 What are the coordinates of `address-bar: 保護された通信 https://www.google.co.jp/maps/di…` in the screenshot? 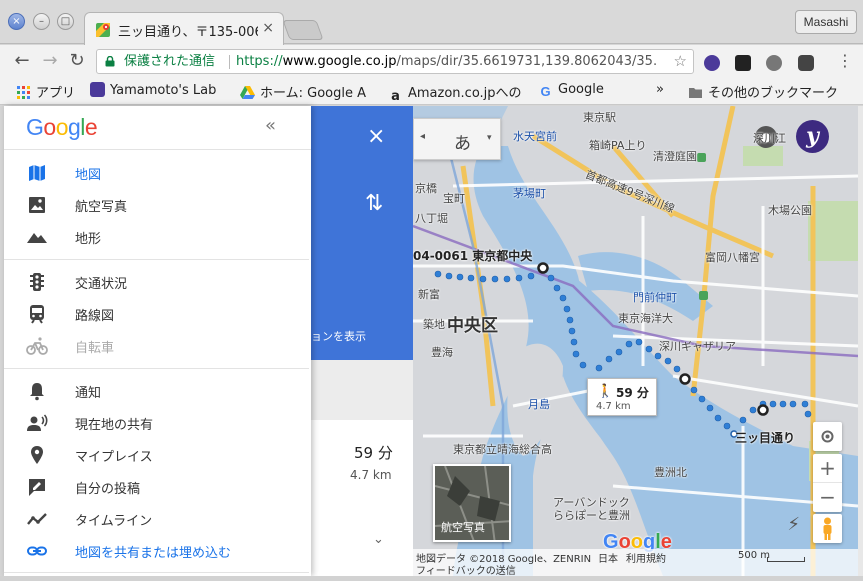 It's located at (395, 61).